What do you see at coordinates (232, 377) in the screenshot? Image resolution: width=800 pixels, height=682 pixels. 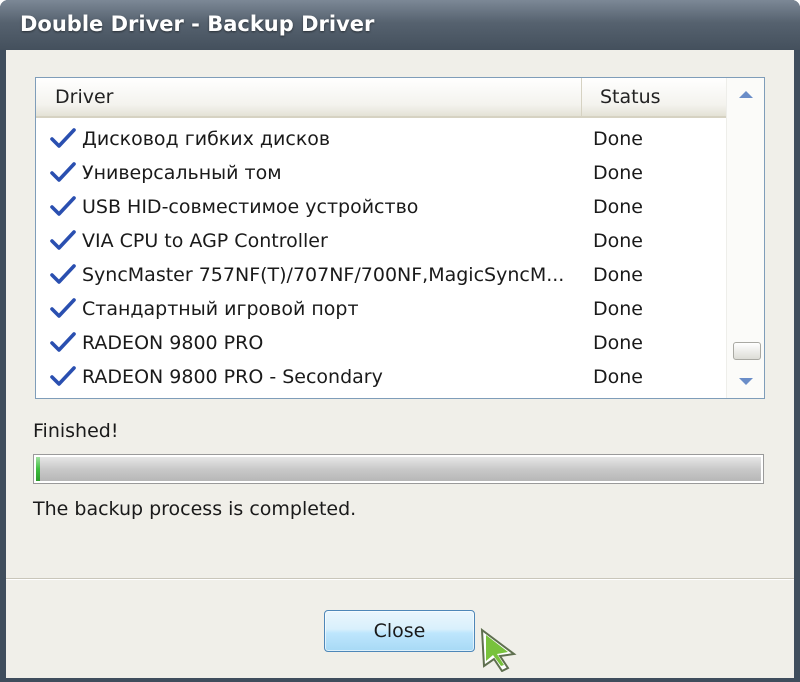 I see `driver-name: RADEON 9800 PRO - Secondary` at bounding box center [232, 377].